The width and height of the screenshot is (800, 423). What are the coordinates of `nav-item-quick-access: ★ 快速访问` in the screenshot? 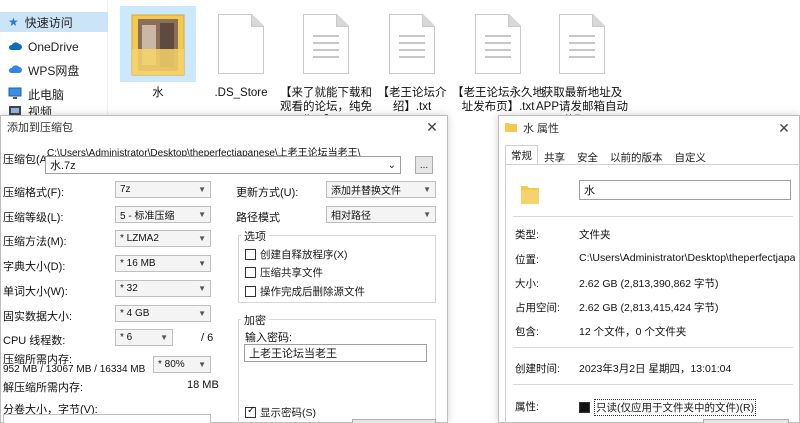 It's located at (54, 22).